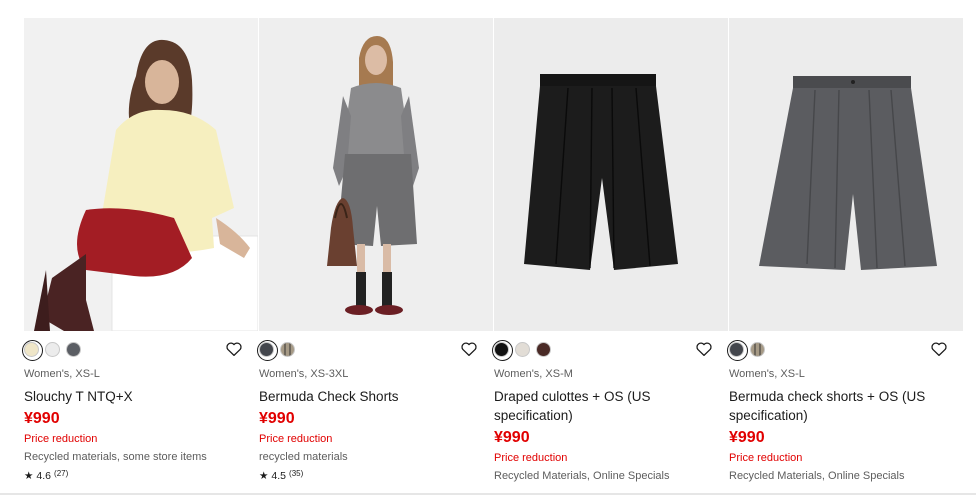 The image size is (976, 495). I want to click on product-features: Recycled materials, some store items, so click(115, 457).